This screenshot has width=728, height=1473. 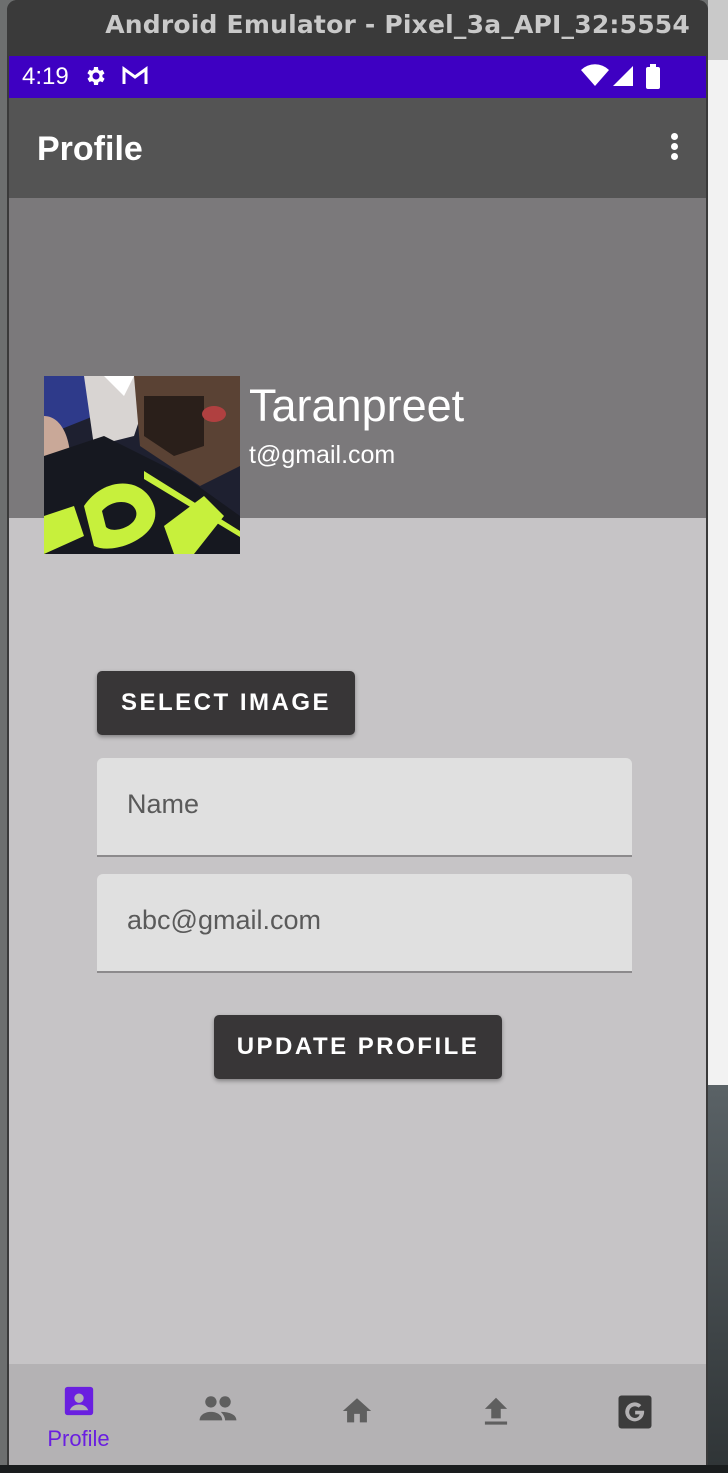 I want to click on nav-item-google, so click(x=634, y=1414).